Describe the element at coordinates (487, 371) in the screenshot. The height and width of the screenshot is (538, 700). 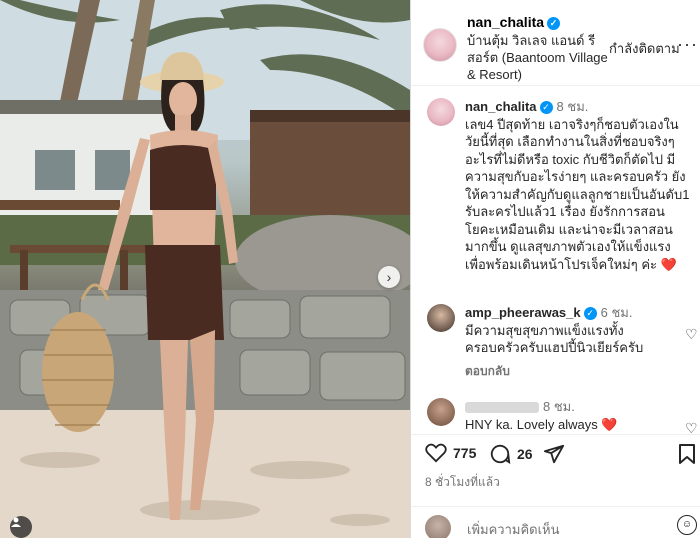
I see `reply-button: ตอบกลับ` at that location.